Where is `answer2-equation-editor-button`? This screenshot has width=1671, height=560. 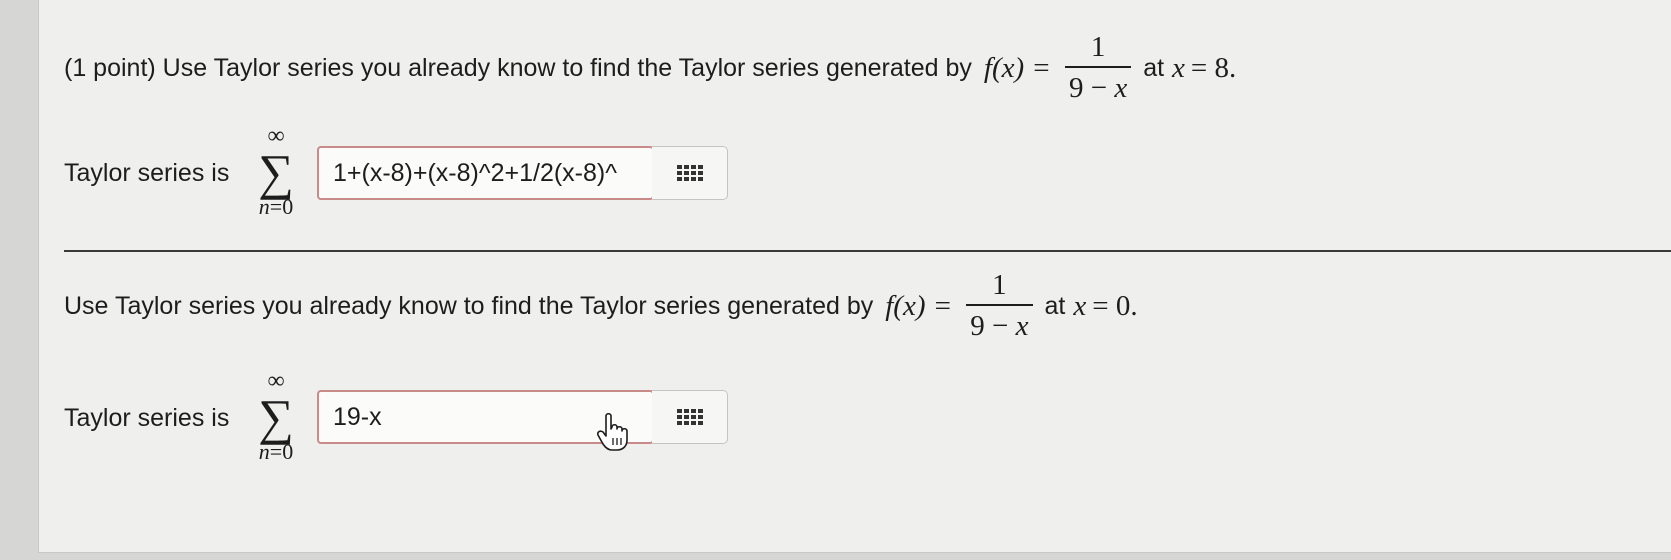
answer2-equation-editor-button is located at coordinates (690, 417).